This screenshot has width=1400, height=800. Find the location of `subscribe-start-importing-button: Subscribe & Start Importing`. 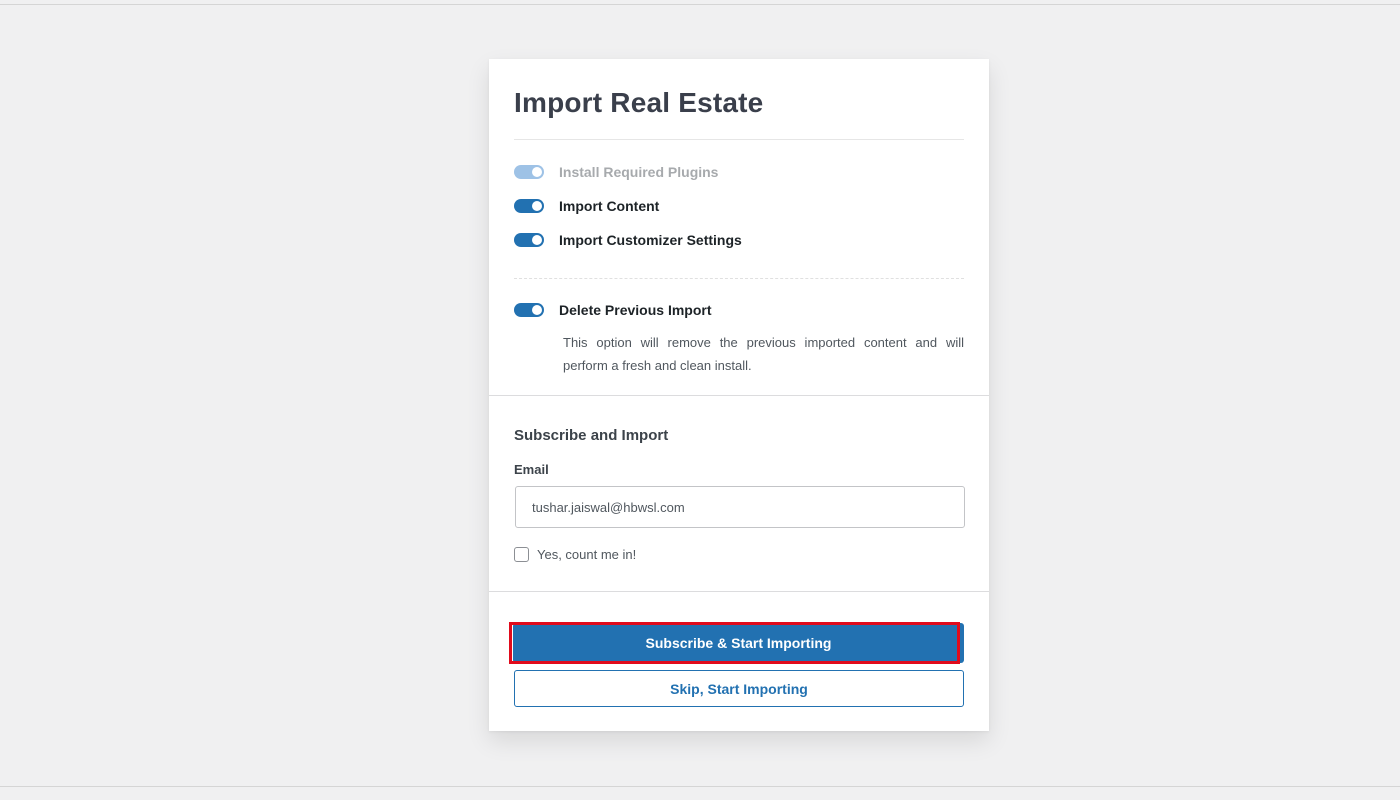

subscribe-start-importing-button: Subscribe & Start Importing is located at coordinates (738, 643).